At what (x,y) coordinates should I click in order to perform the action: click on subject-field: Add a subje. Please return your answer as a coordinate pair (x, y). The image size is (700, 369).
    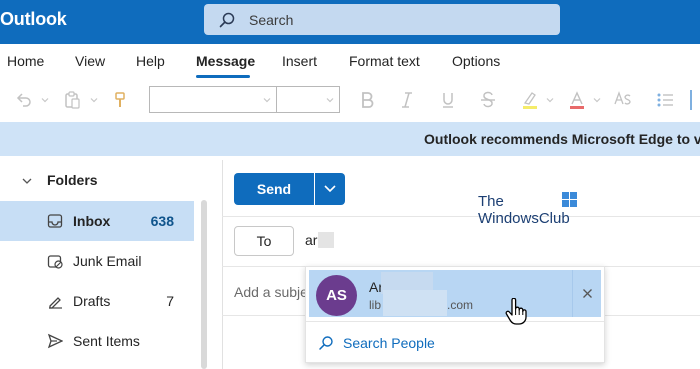
    Looking at the image, I should click on (271, 292).